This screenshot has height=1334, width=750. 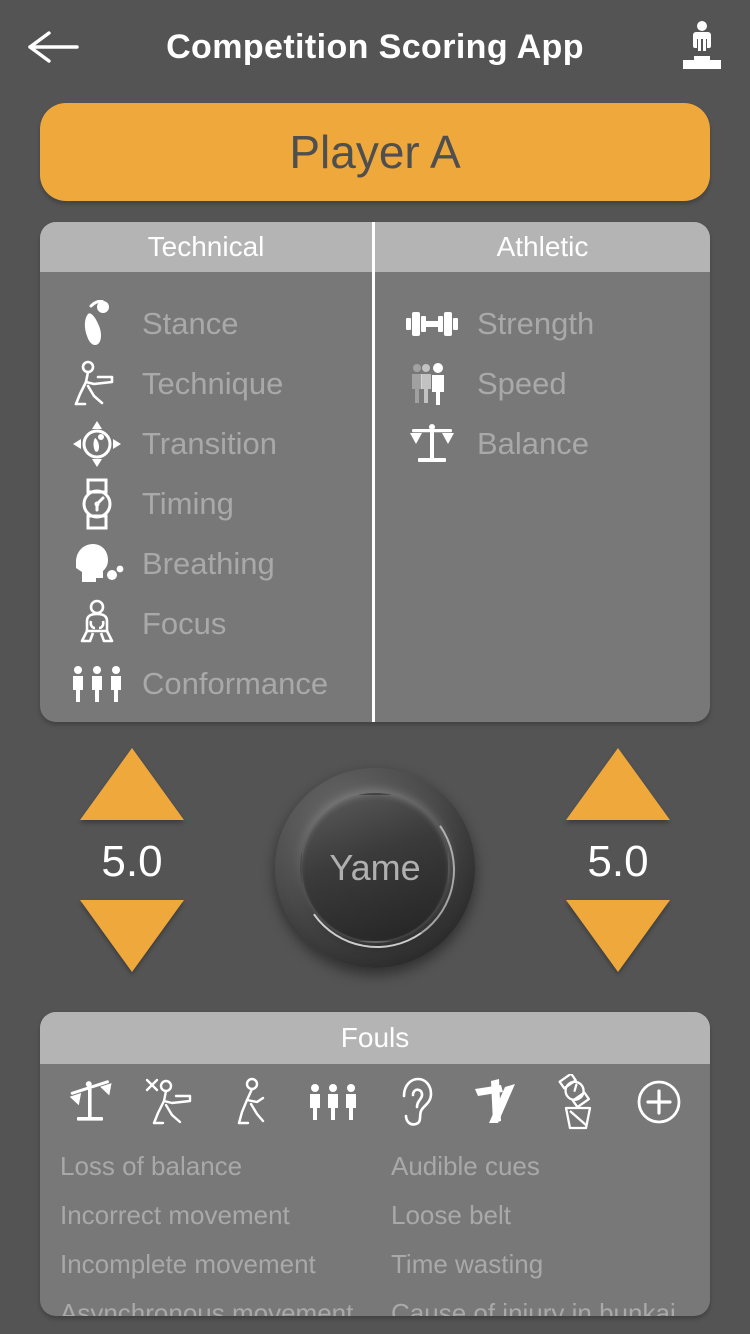 What do you see at coordinates (522, 383) in the screenshot?
I see `criteria-item-label: Speed` at bounding box center [522, 383].